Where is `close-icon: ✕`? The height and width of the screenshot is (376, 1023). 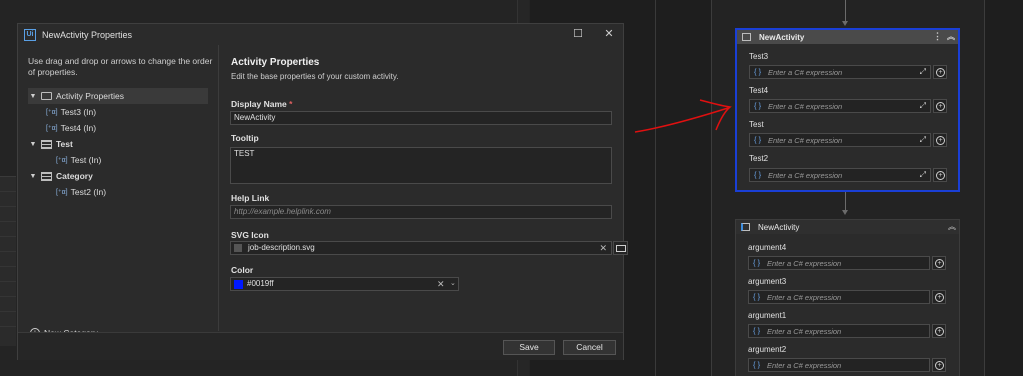 close-icon: ✕ is located at coordinates (609, 34).